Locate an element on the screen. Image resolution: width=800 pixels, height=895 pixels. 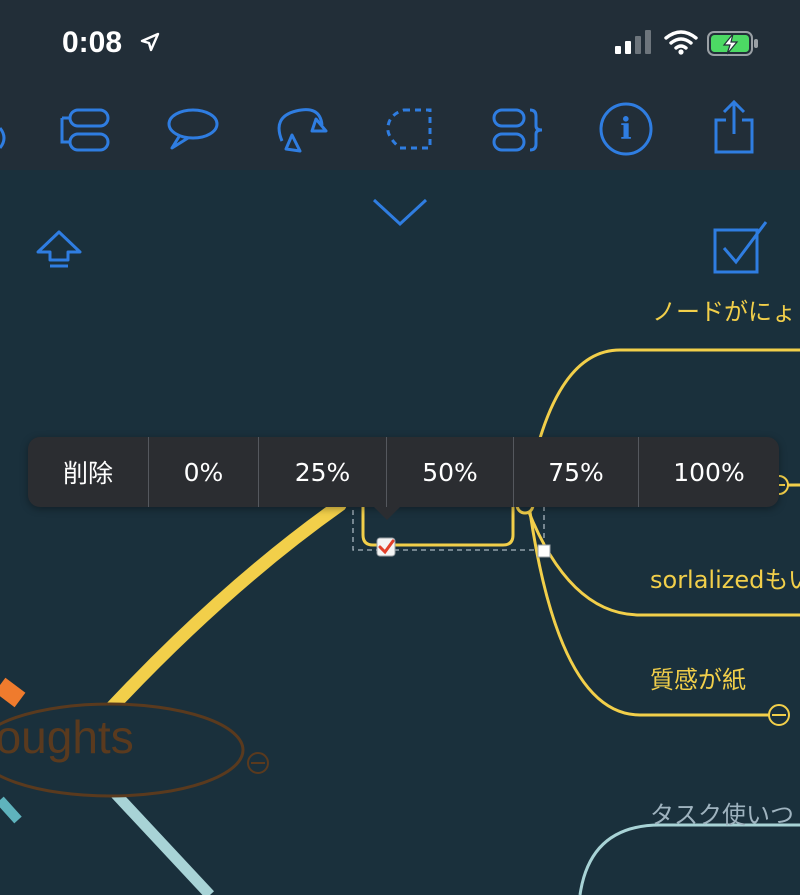
node-label-4: タスク使いつ is located at coordinates (722, 812).